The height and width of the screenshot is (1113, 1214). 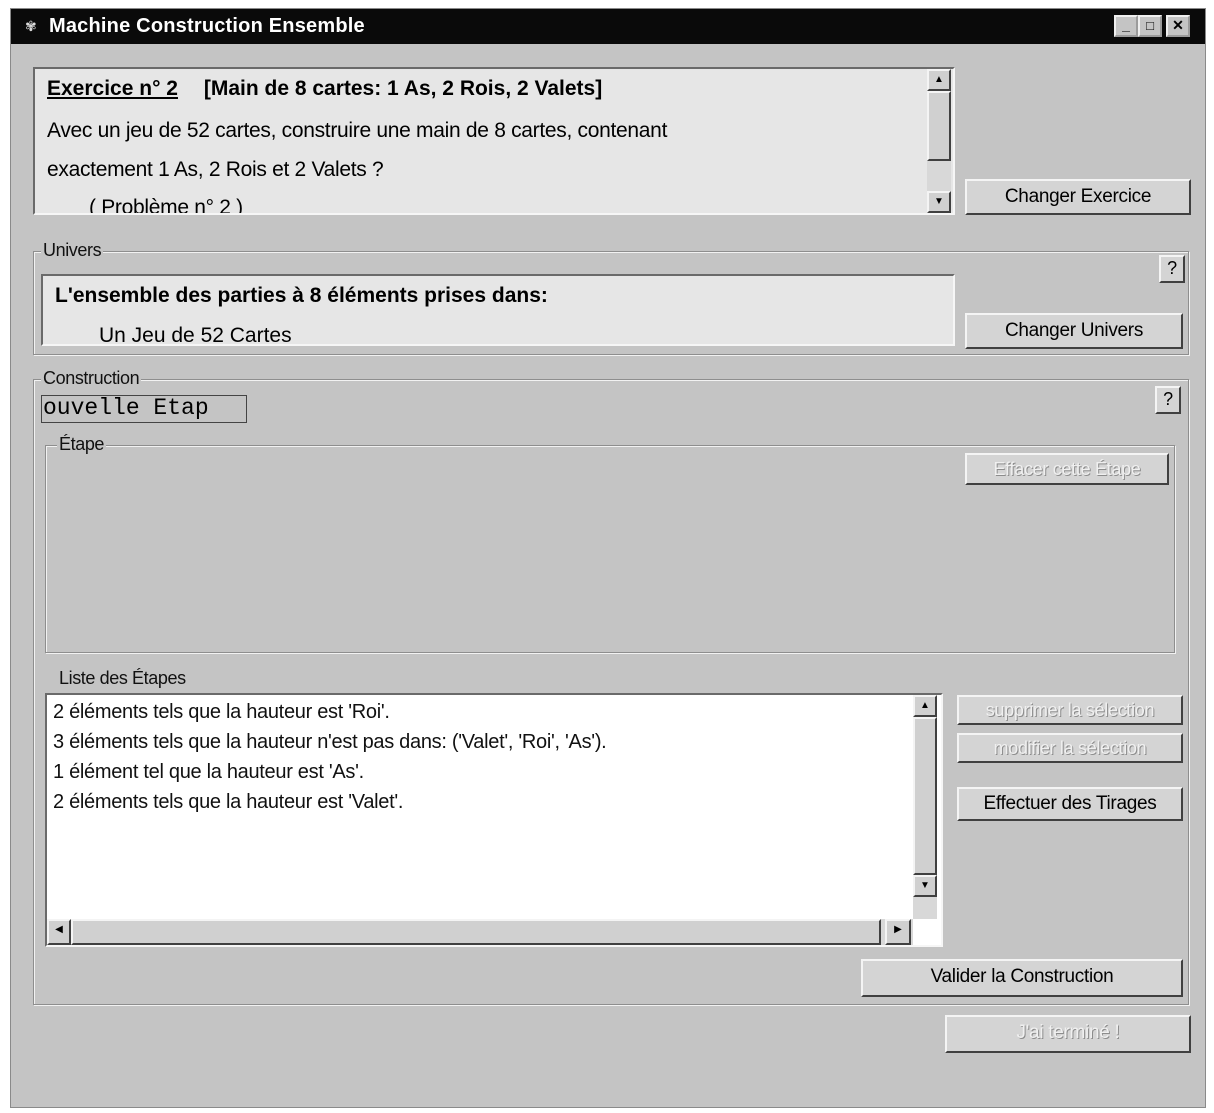 I want to click on steps-horizontal-scrollbar: ◀ ▶, so click(x=480, y=932).